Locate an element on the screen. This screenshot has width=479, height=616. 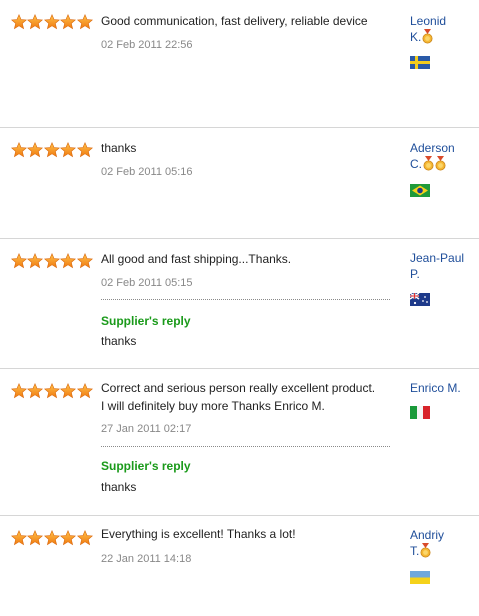
australia-flag-icon is located at coordinates (420, 299).